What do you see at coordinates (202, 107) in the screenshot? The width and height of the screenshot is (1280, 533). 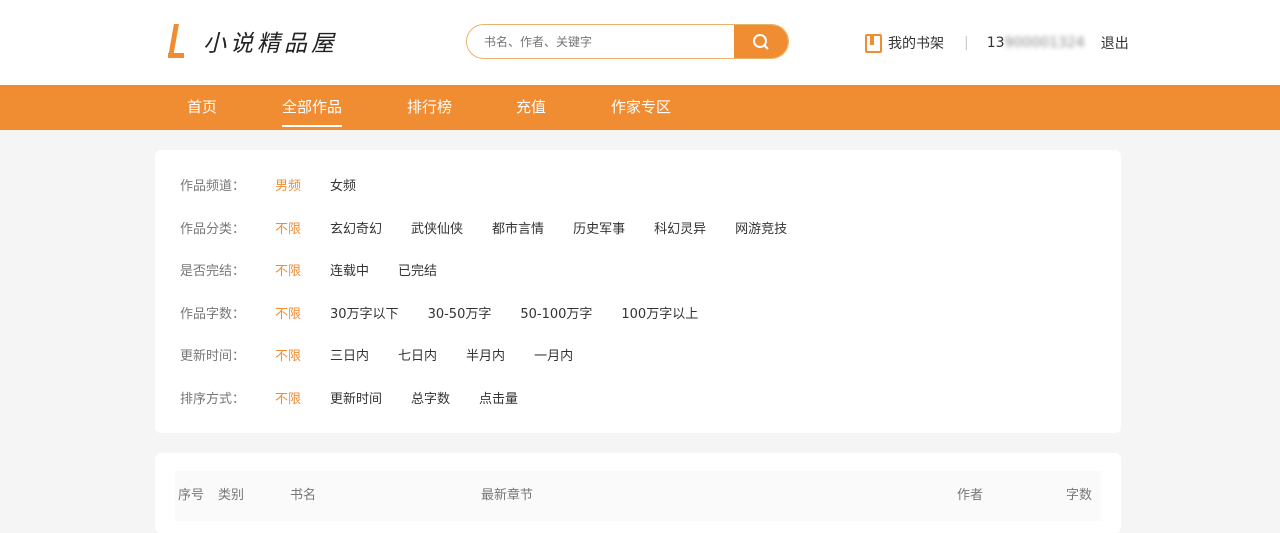 I see `nav-home: 首页` at bounding box center [202, 107].